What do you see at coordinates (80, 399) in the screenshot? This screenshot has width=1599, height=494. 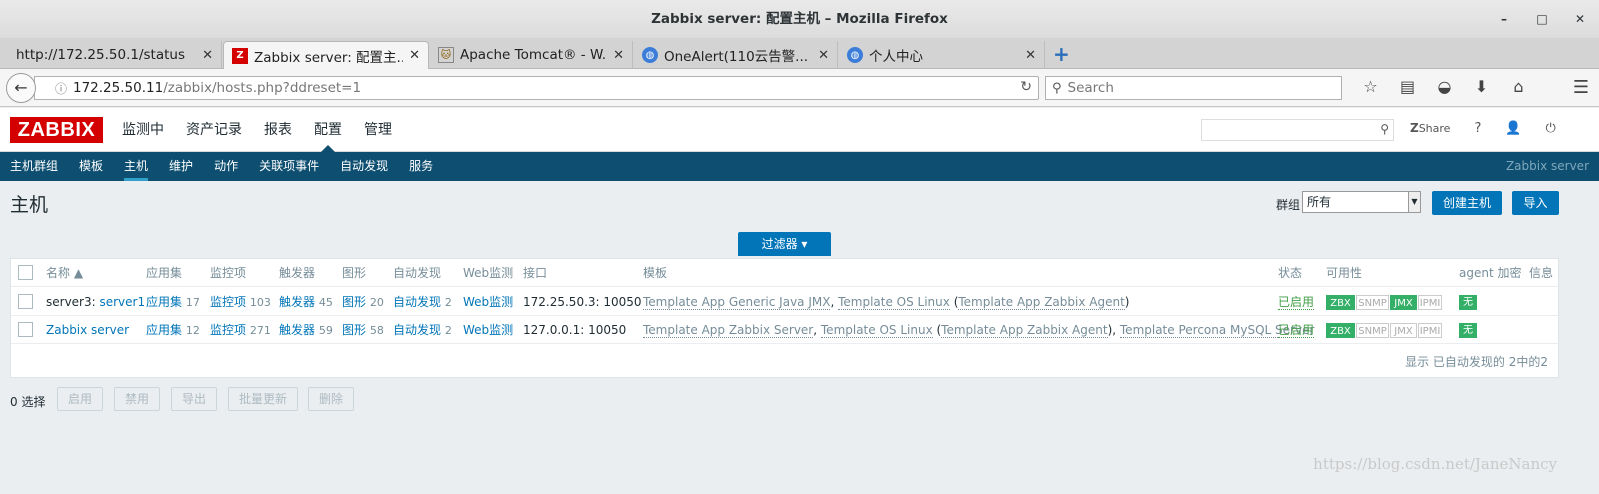 I see `enable-button: 启用` at bounding box center [80, 399].